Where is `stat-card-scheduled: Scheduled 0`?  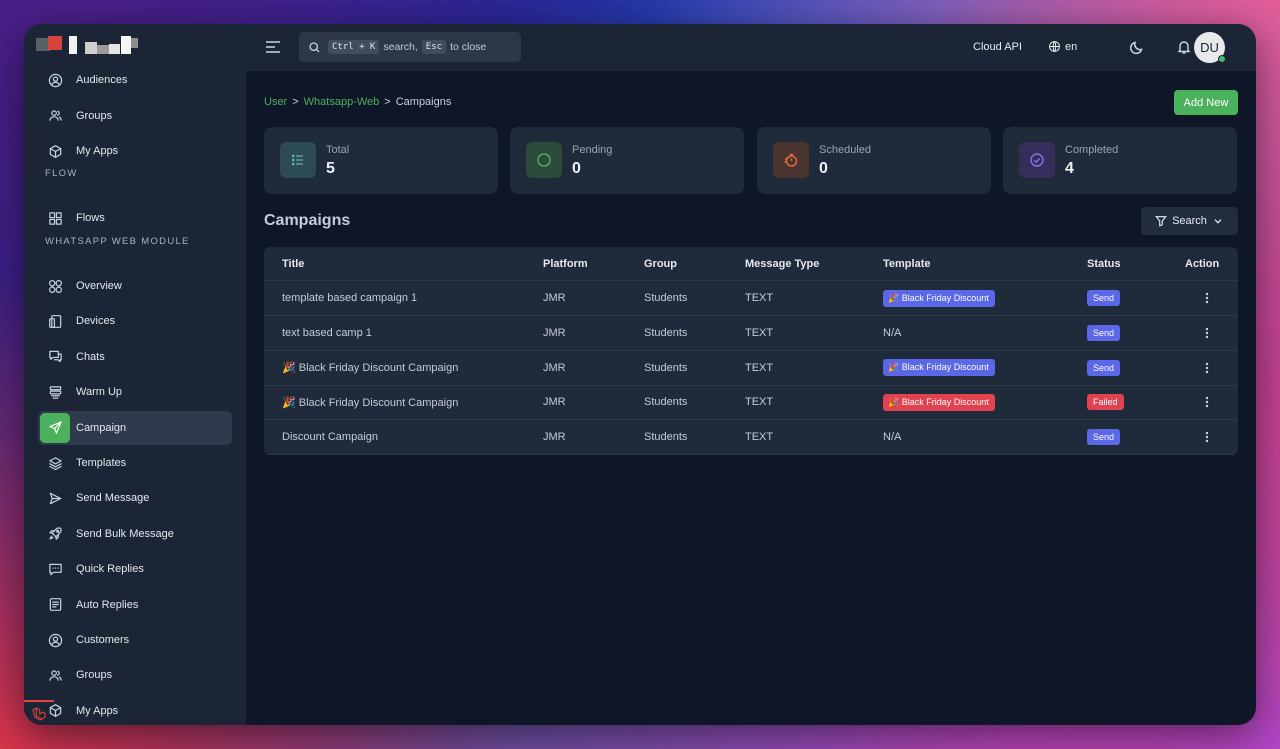
stat-card-scheduled: Scheduled 0 is located at coordinates (874, 160).